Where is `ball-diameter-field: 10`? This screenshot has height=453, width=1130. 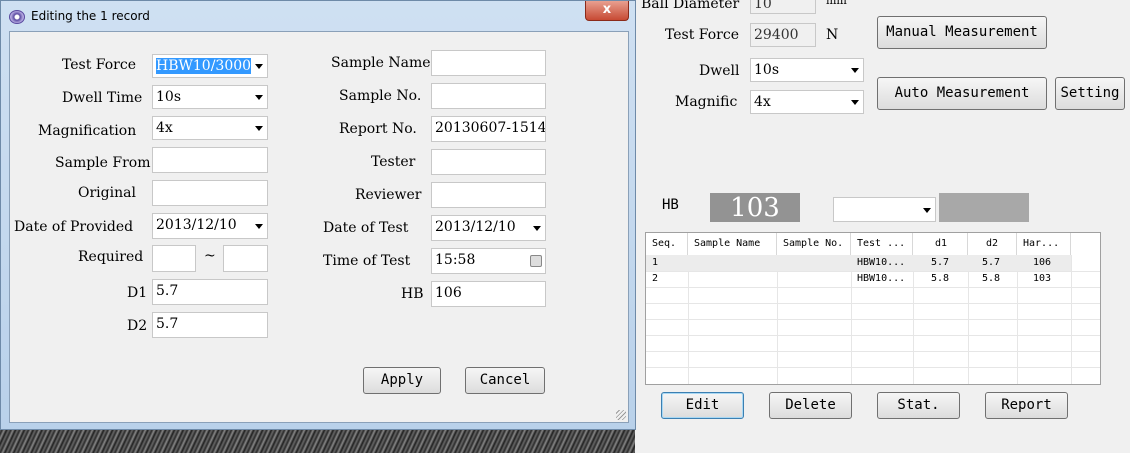
ball-diameter-field: 10 is located at coordinates (783, 7).